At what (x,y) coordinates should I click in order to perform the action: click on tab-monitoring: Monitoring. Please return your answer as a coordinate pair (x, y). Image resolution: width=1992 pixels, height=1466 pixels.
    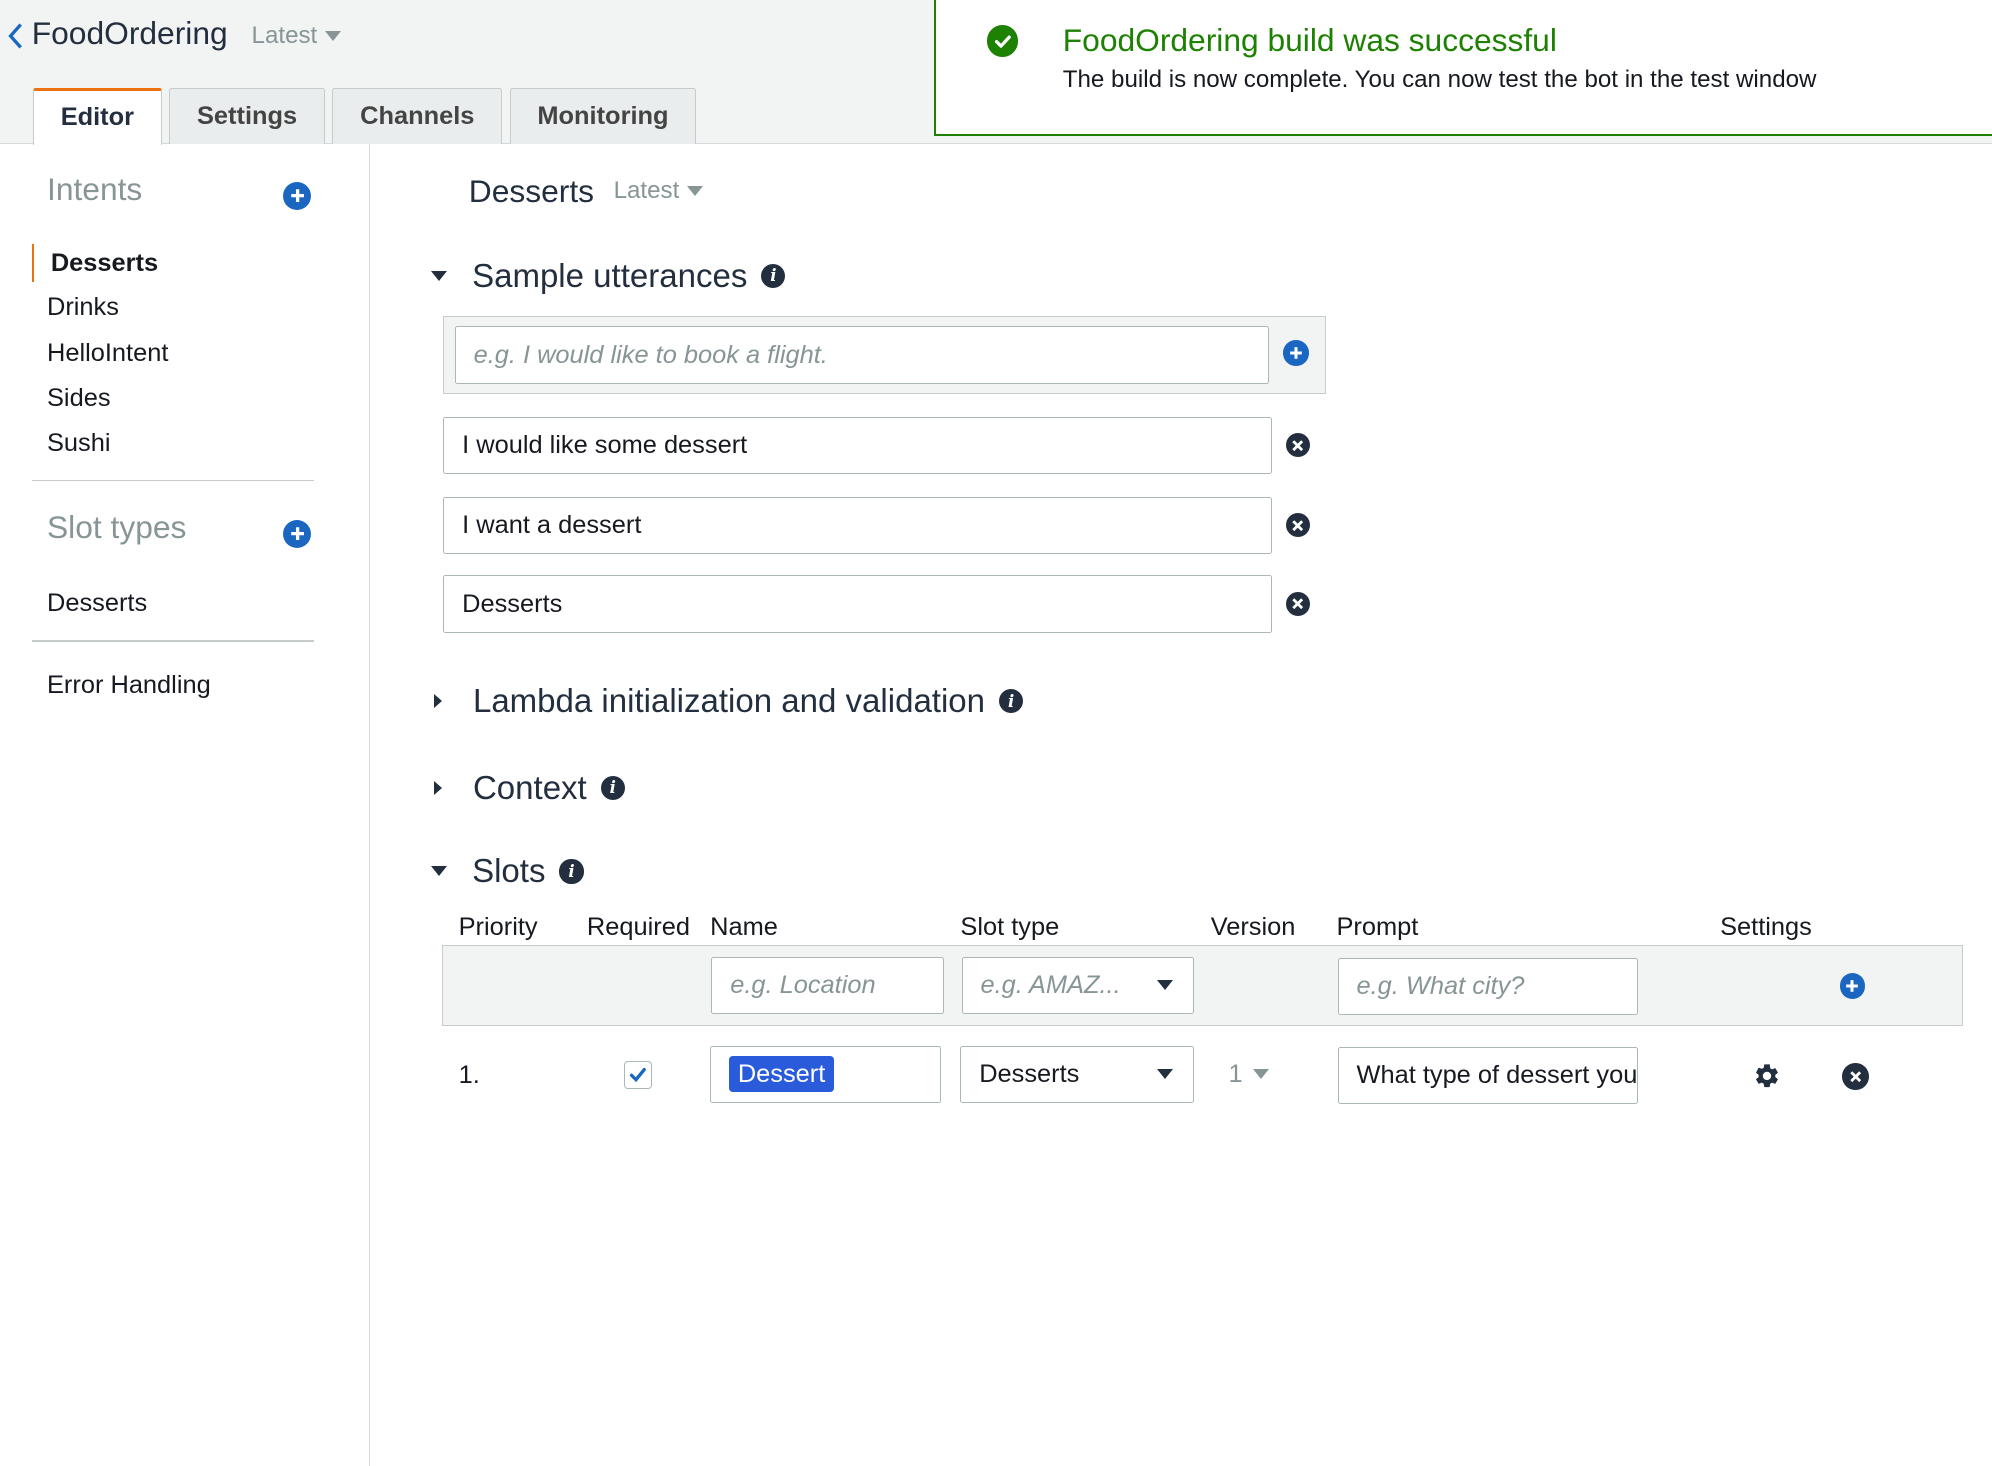
    Looking at the image, I should click on (603, 115).